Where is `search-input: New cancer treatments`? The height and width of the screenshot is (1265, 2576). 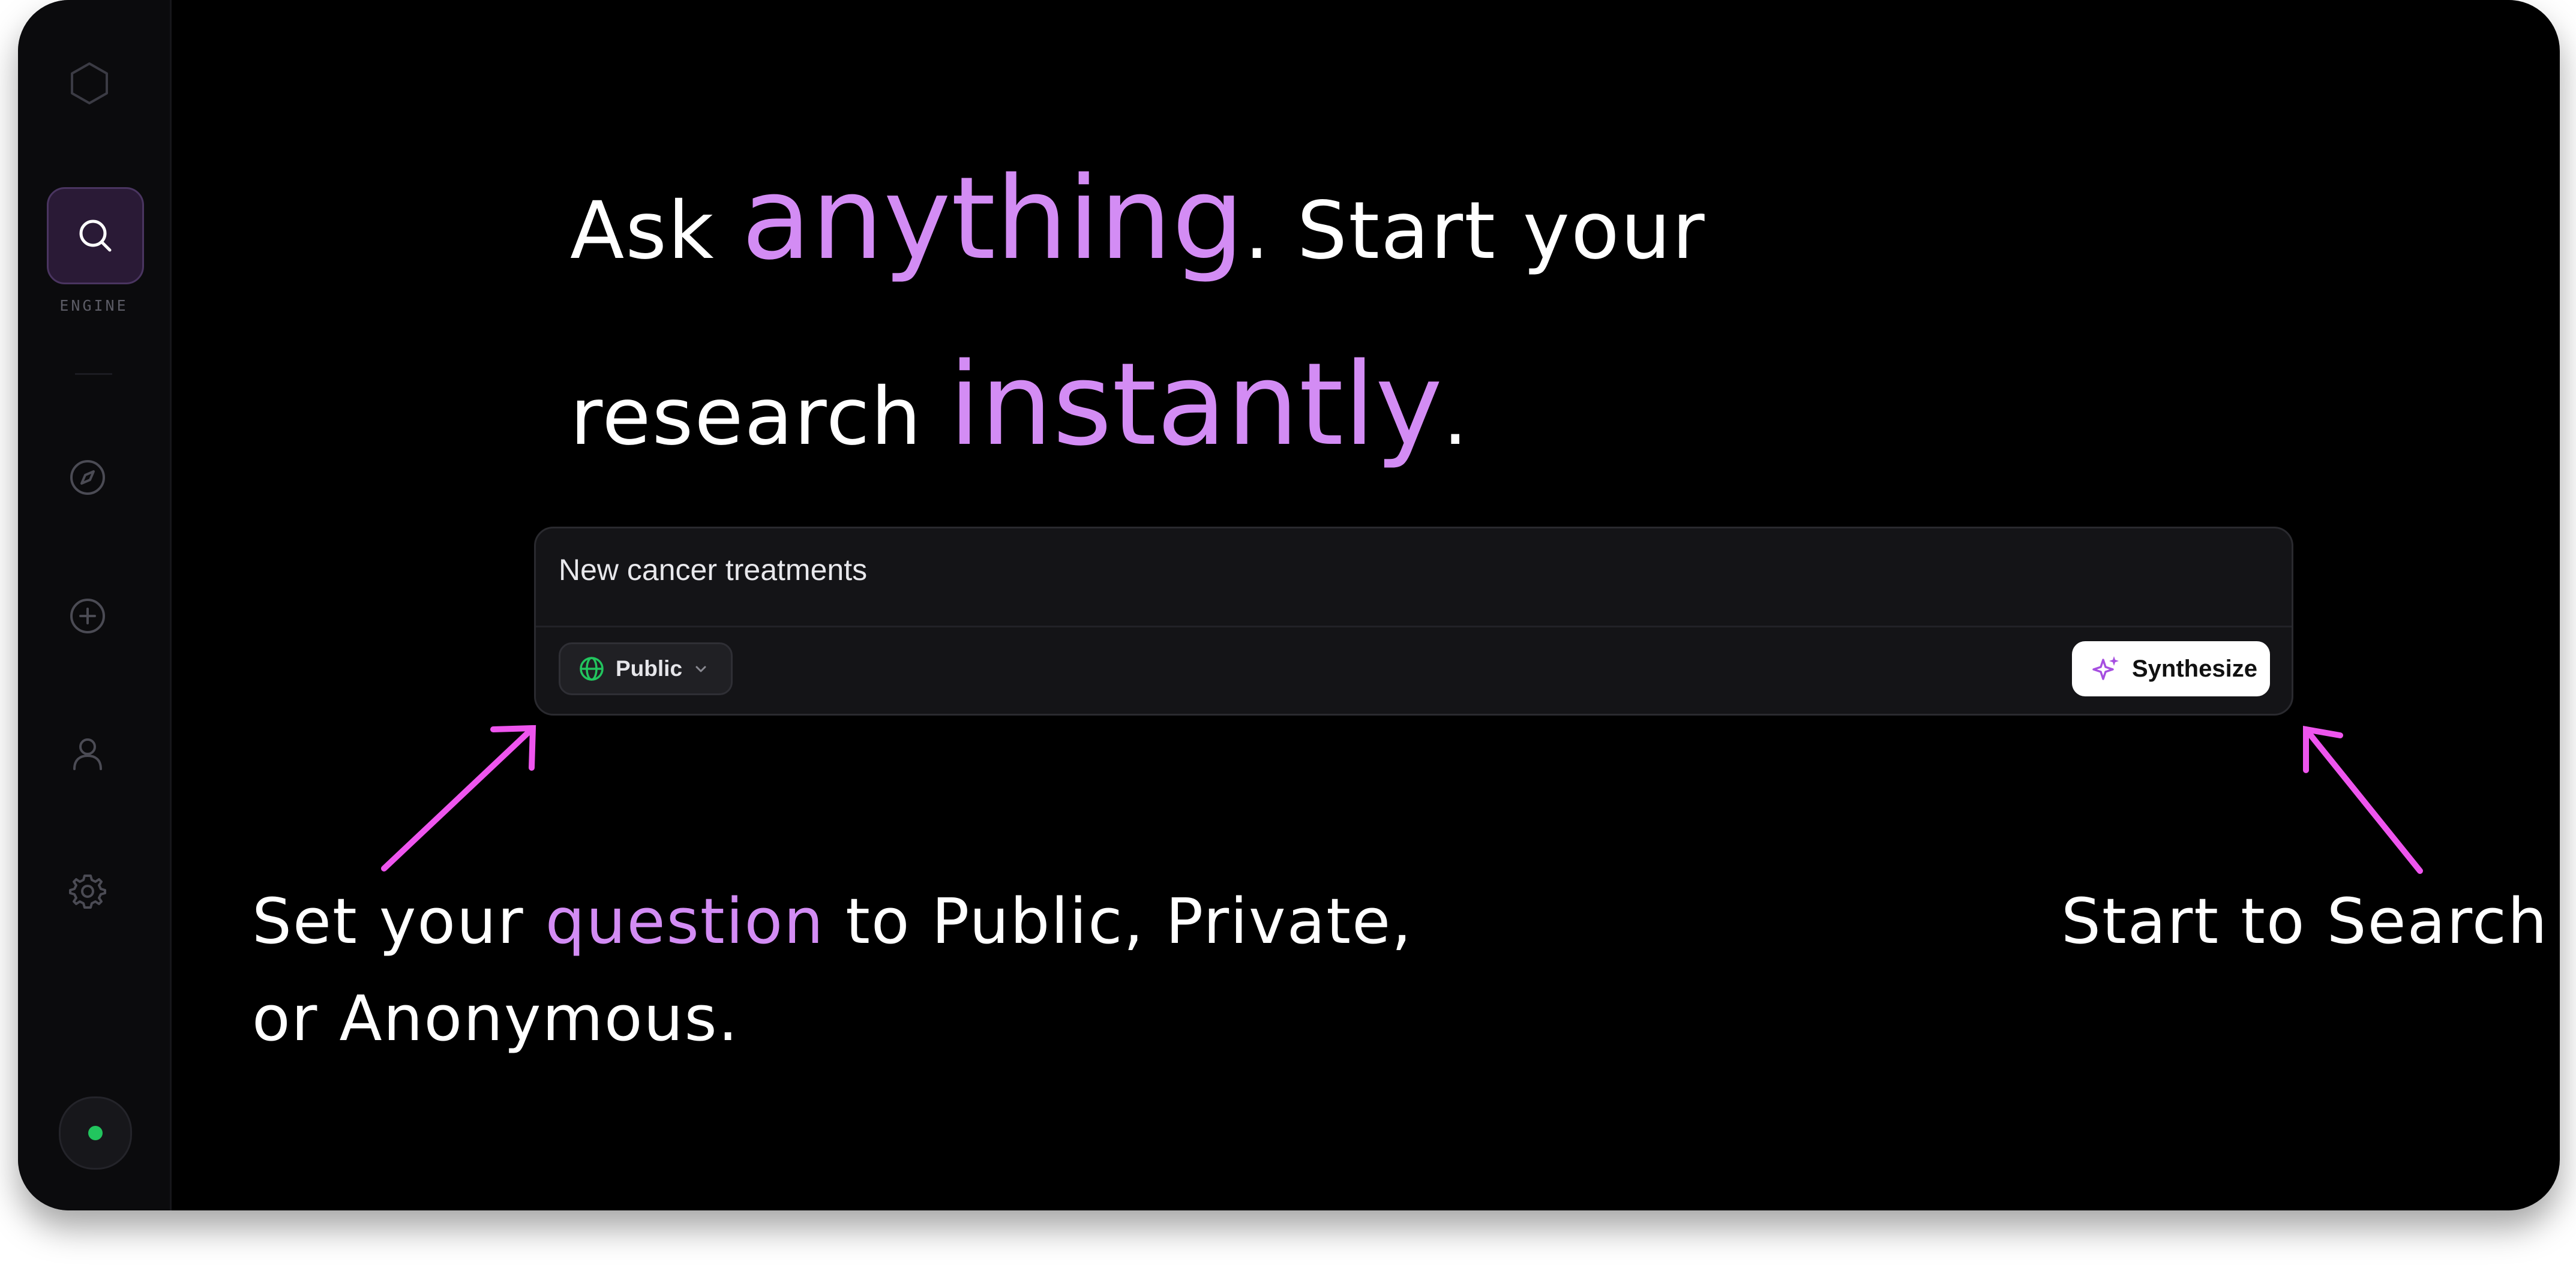
search-input: New cancer treatments is located at coordinates (1399, 569).